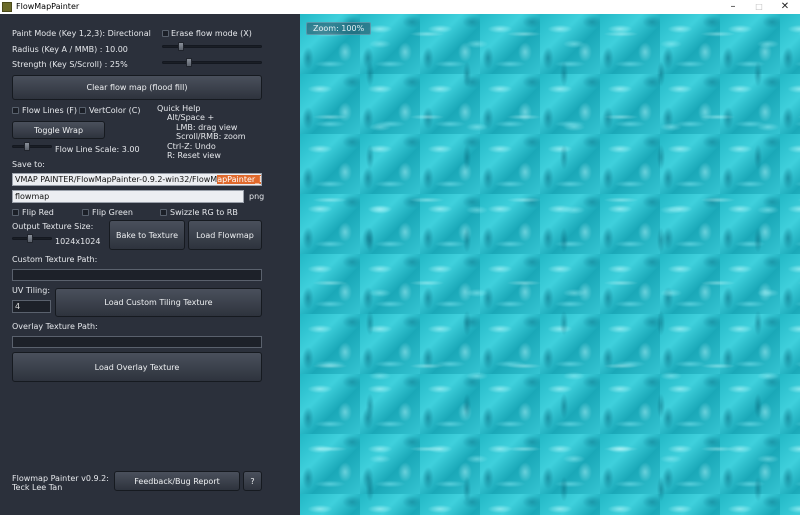  Describe the element at coordinates (189, 62) in the screenshot. I see `strength-slider-knob` at that location.